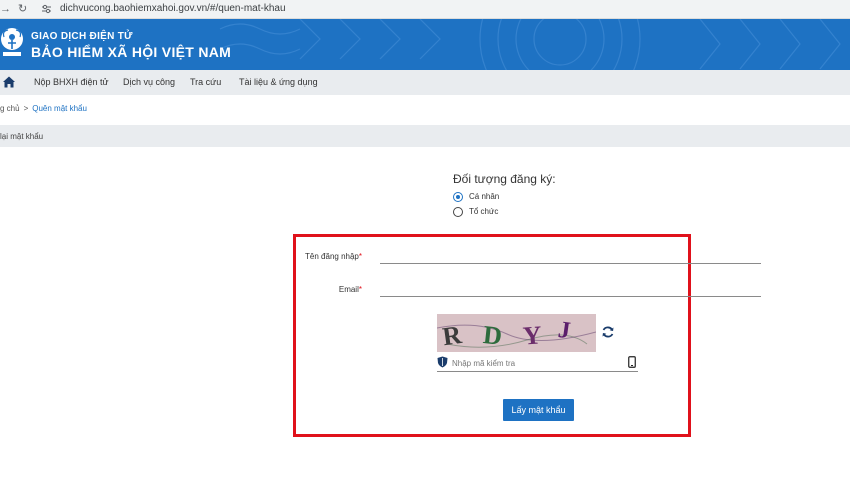  I want to click on home-icon, so click(9, 82).